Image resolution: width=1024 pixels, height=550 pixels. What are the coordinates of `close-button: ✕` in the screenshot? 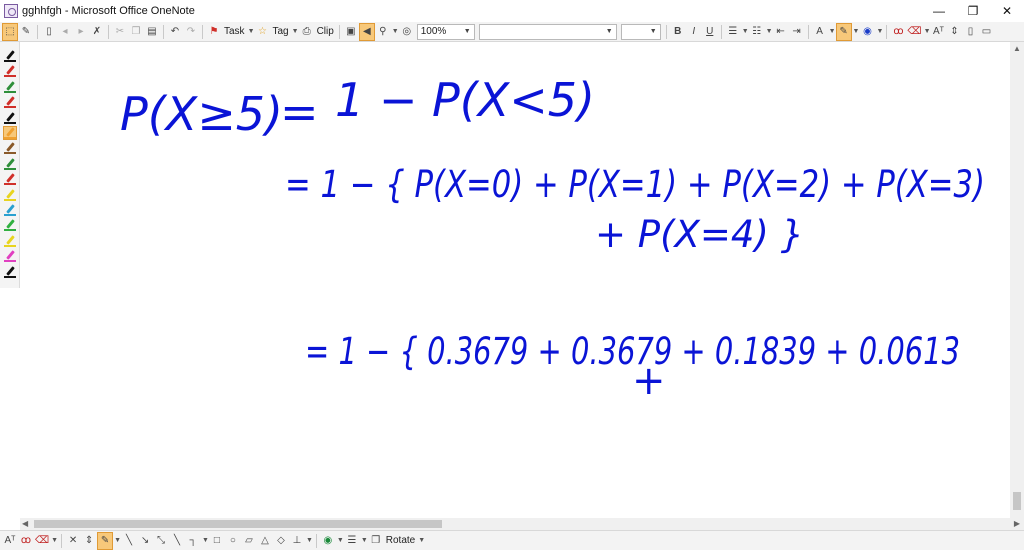 It's located at (1007, 11).